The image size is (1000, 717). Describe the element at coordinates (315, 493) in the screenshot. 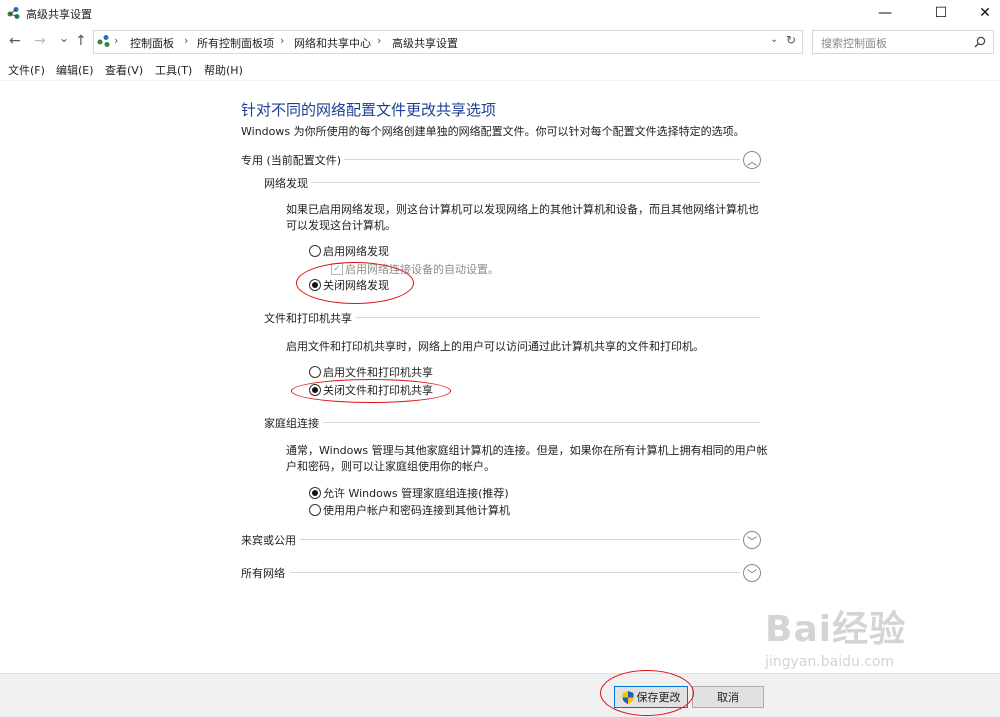

I see `allow-windows-homegroup-radio` at that location.